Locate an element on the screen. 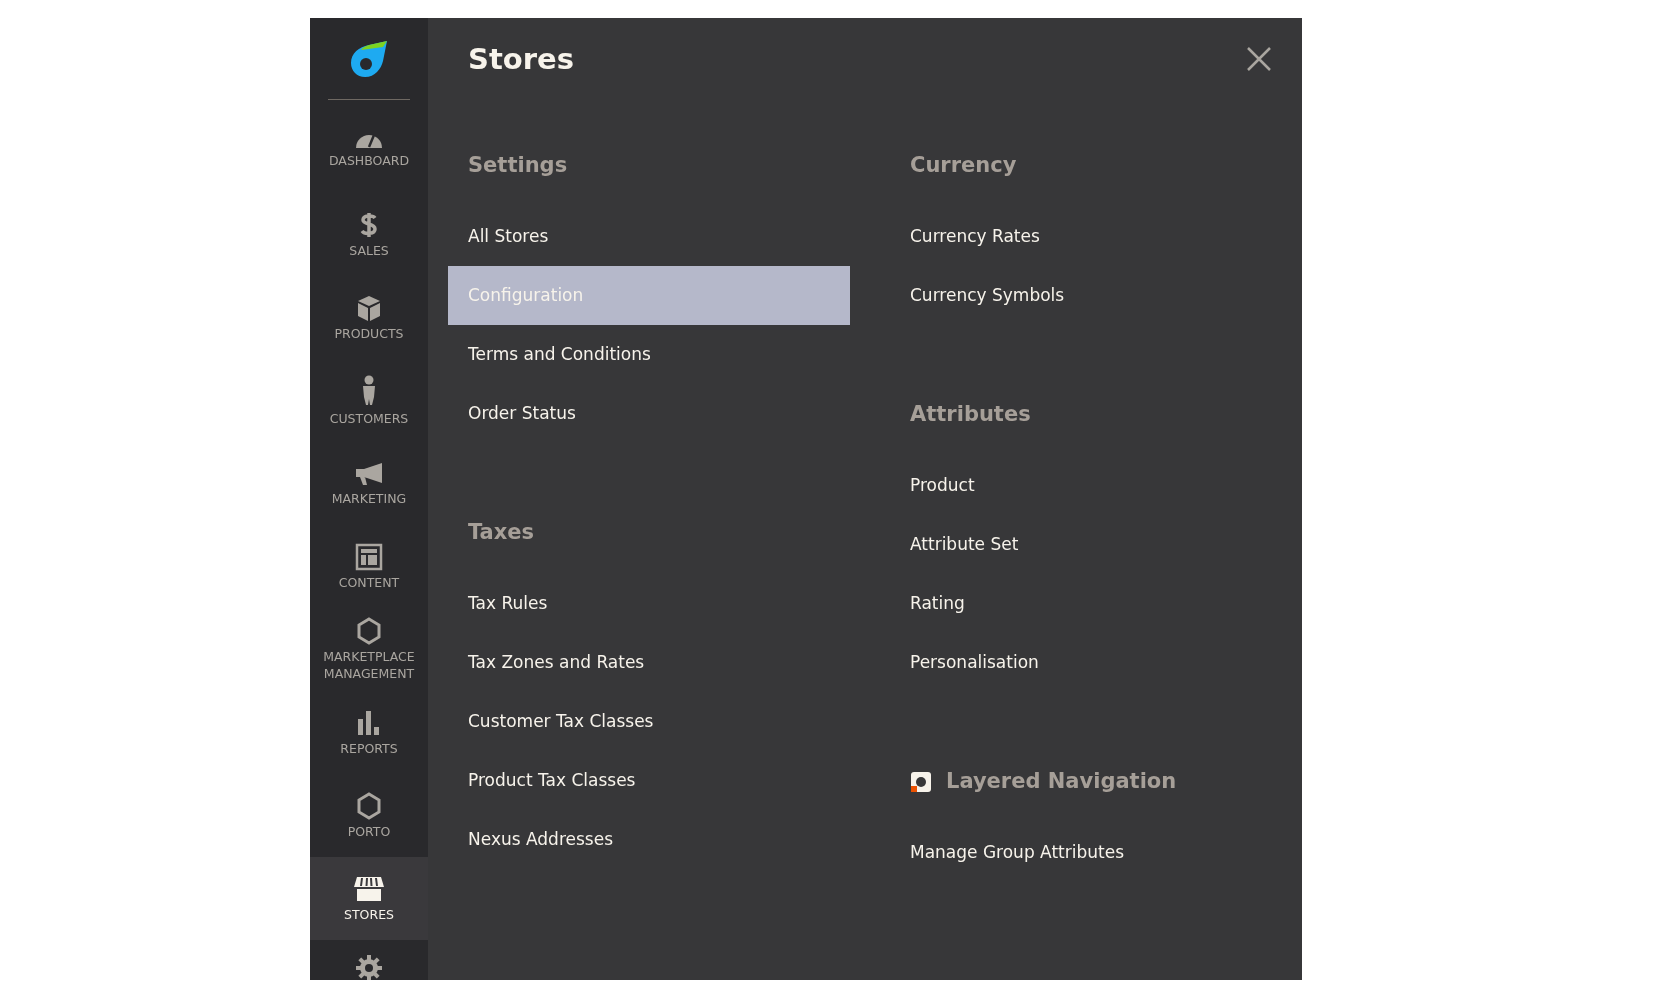 This screenshot has width=1668, height=988. nav-label: PRODUCTS is located at coordinates (369, 333).